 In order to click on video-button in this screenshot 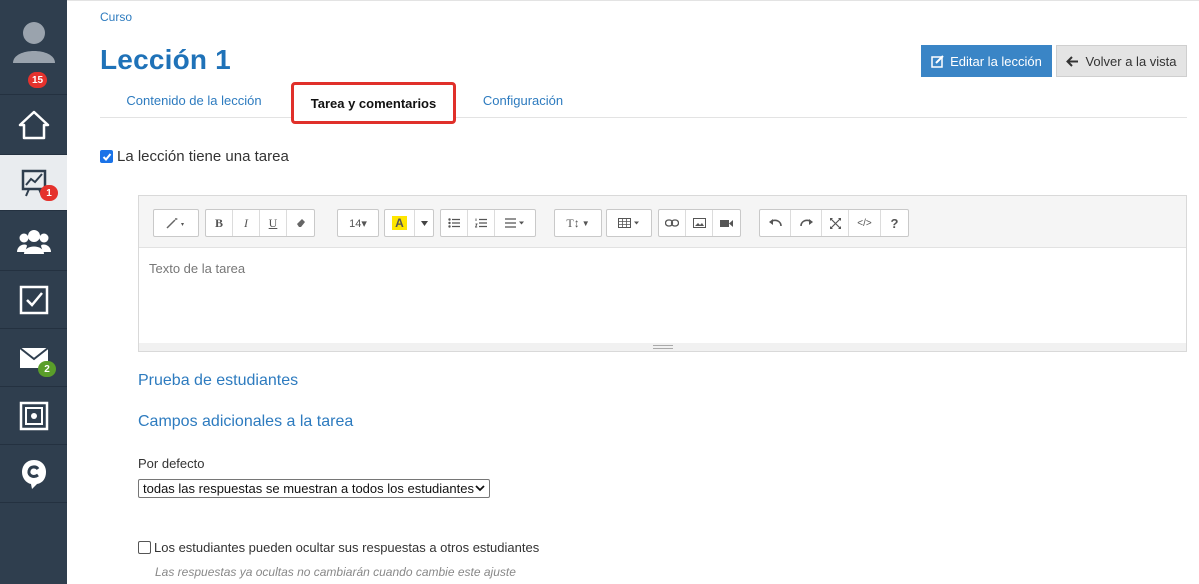, I will do `click(726, 223)`.